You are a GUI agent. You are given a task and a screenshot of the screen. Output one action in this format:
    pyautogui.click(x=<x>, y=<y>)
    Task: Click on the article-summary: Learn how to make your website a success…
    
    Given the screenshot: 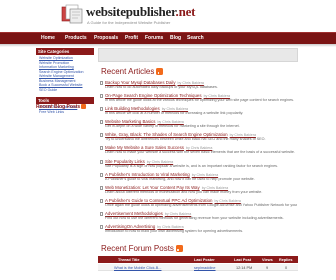 What is the action you would take?
    pyautogui.click(x=200, y=152)
    